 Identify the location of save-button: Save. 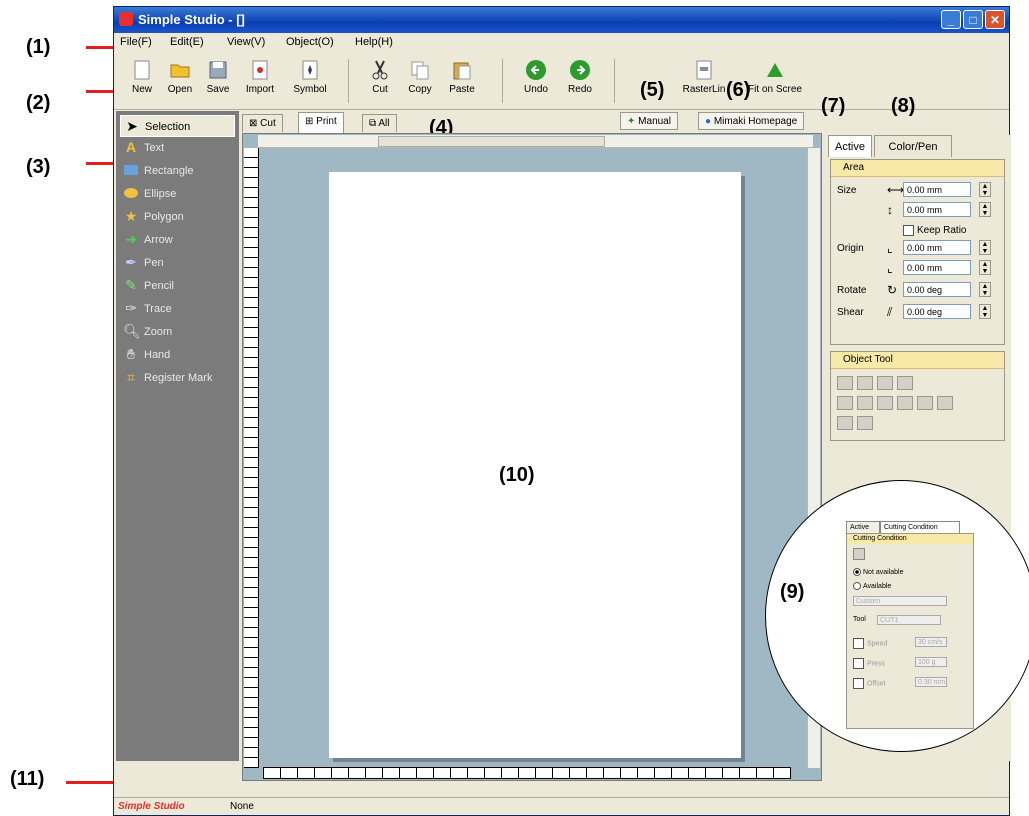
(218, 77).